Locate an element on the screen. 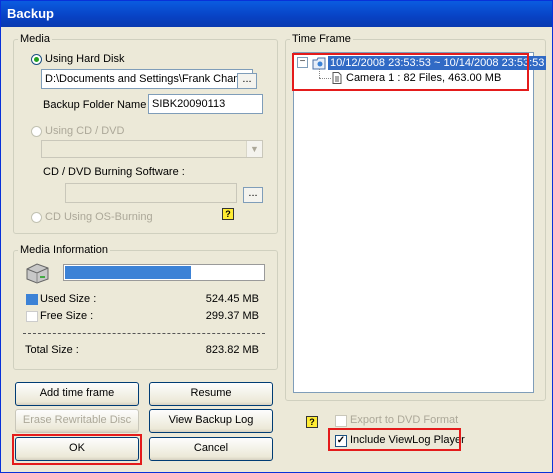 The image size is (553, 473). hard-drive-icon is located at coordinates (37, 273).